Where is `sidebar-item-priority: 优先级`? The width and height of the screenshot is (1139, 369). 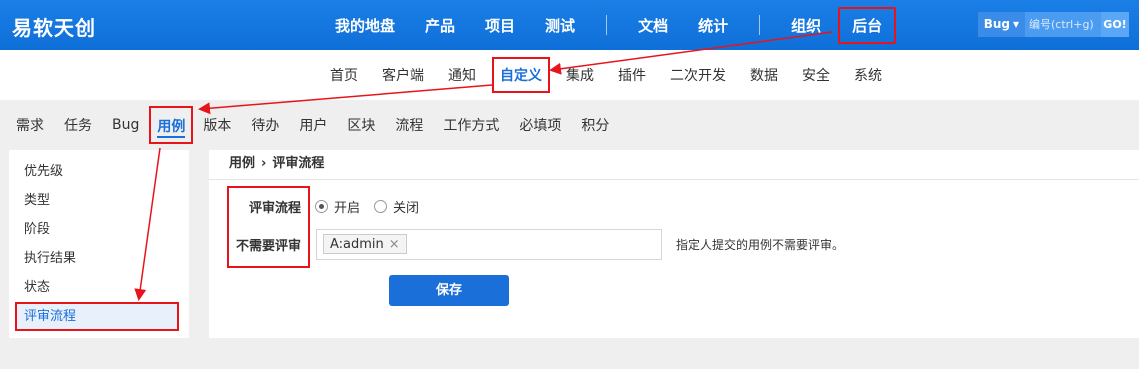
sidebar-item-priority: 优先级 is located at coordinates (99, 171).